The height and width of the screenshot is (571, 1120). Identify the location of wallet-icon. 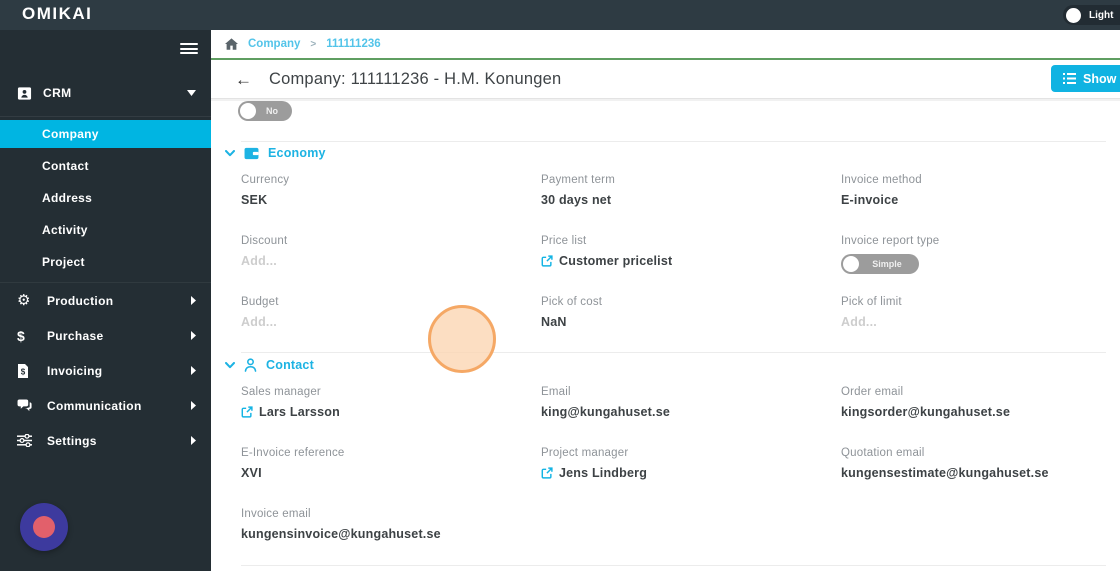
(251, 153).